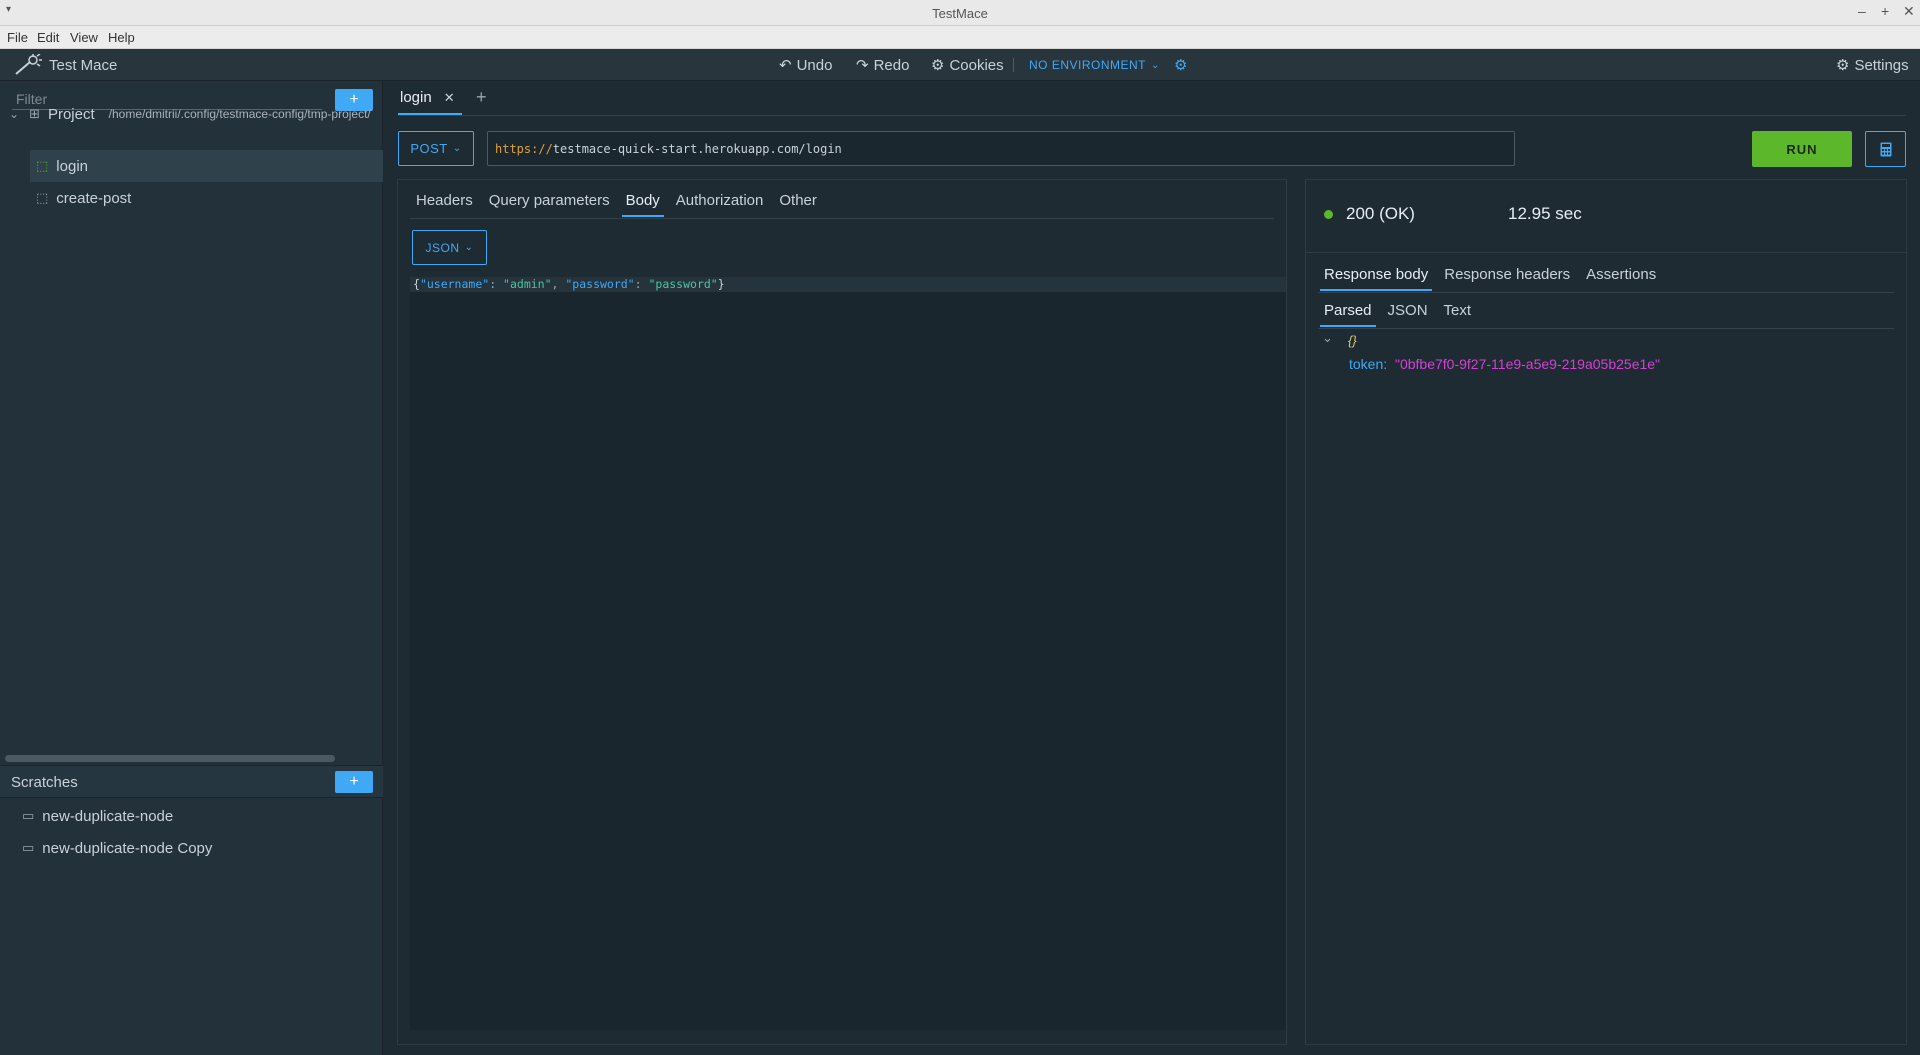  I want to click on folder-icon: ▭, so click(28, 815).